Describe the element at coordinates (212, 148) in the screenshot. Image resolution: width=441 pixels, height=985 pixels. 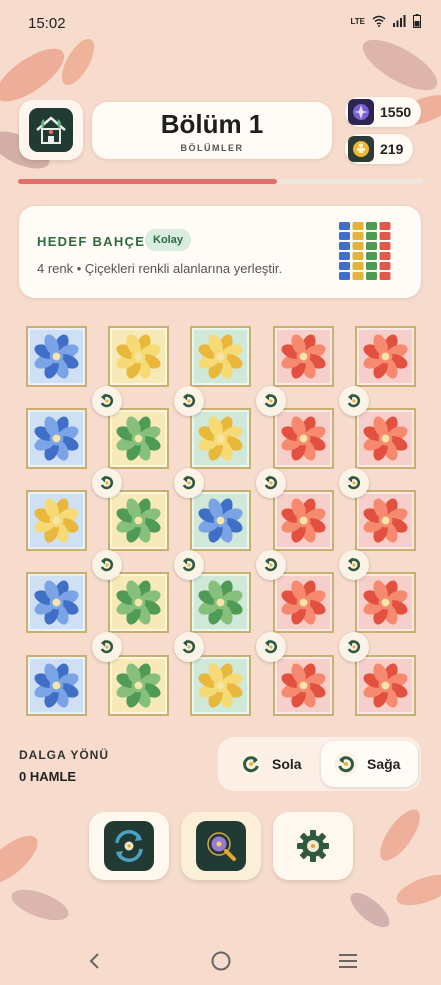
I see `levels-link: BÖLÜMLER` at that location.